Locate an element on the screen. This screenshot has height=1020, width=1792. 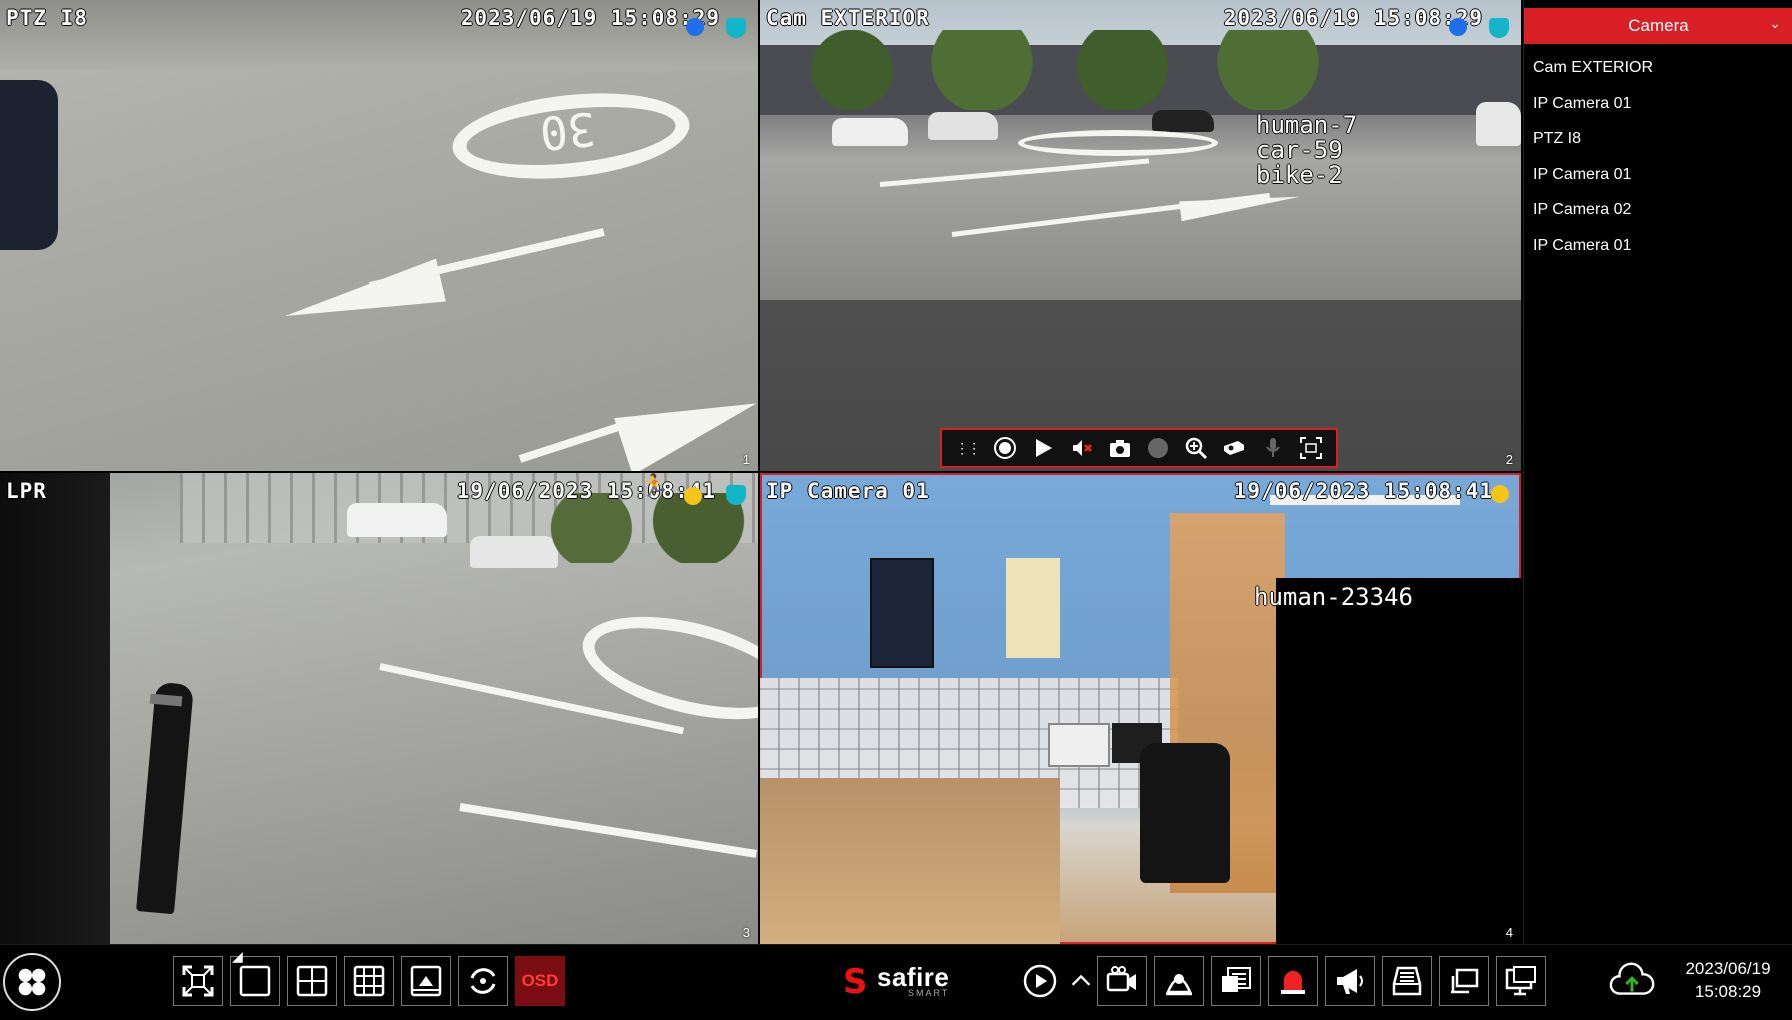
counter-human: human-7 is located at coordinates (1307, 125).